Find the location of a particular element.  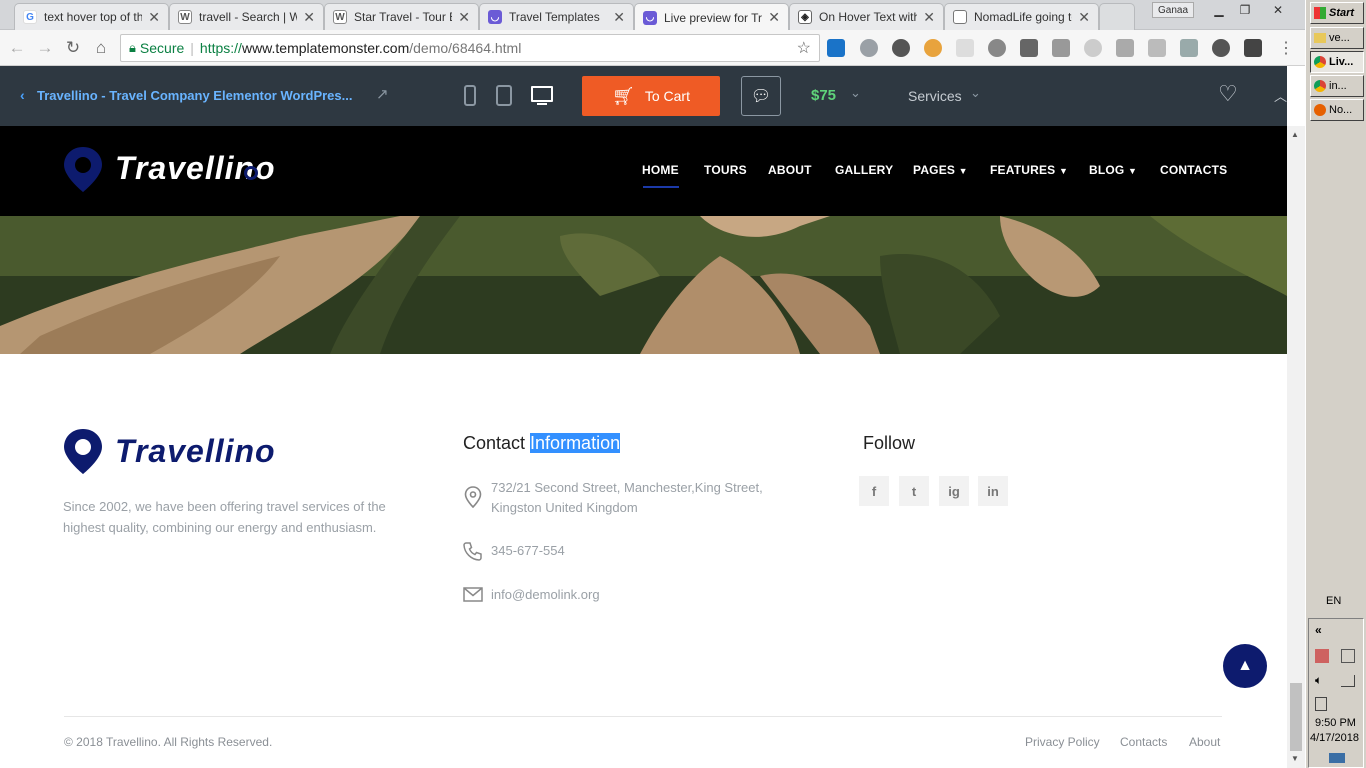

location-pin-icon is located at coordinates (473, 497).